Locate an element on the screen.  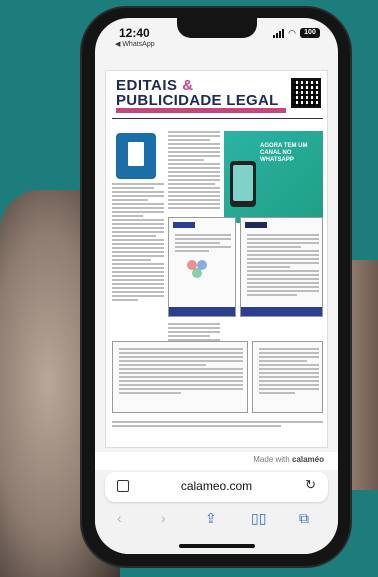
signal-icon is located at coordinates (279, 33).